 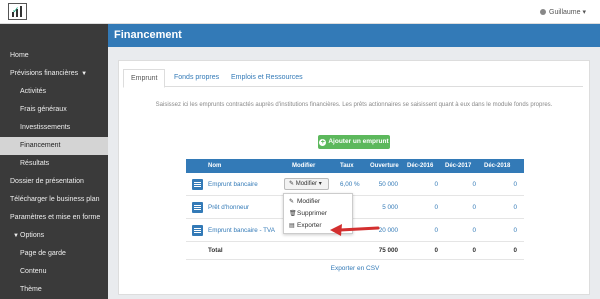 What do you see at coordinates (420, 166) in the screenshot?
I see `col-dec-2016: Déc-2016` at bounding box center [420, 166].